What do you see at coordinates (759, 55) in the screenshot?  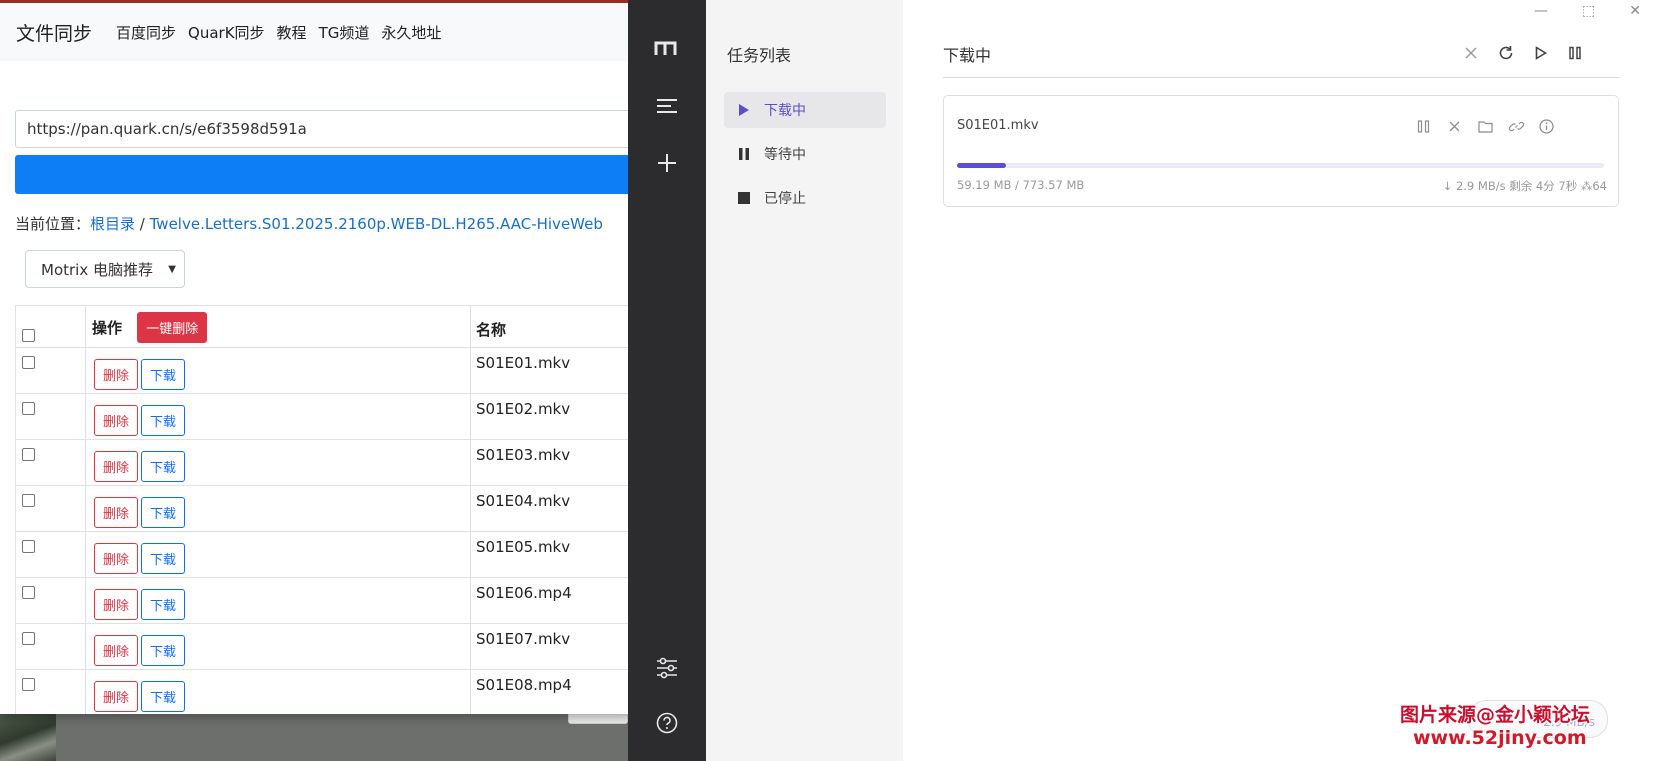 I see `task-list-title: 任务列表` at bounding box center [759, 55].